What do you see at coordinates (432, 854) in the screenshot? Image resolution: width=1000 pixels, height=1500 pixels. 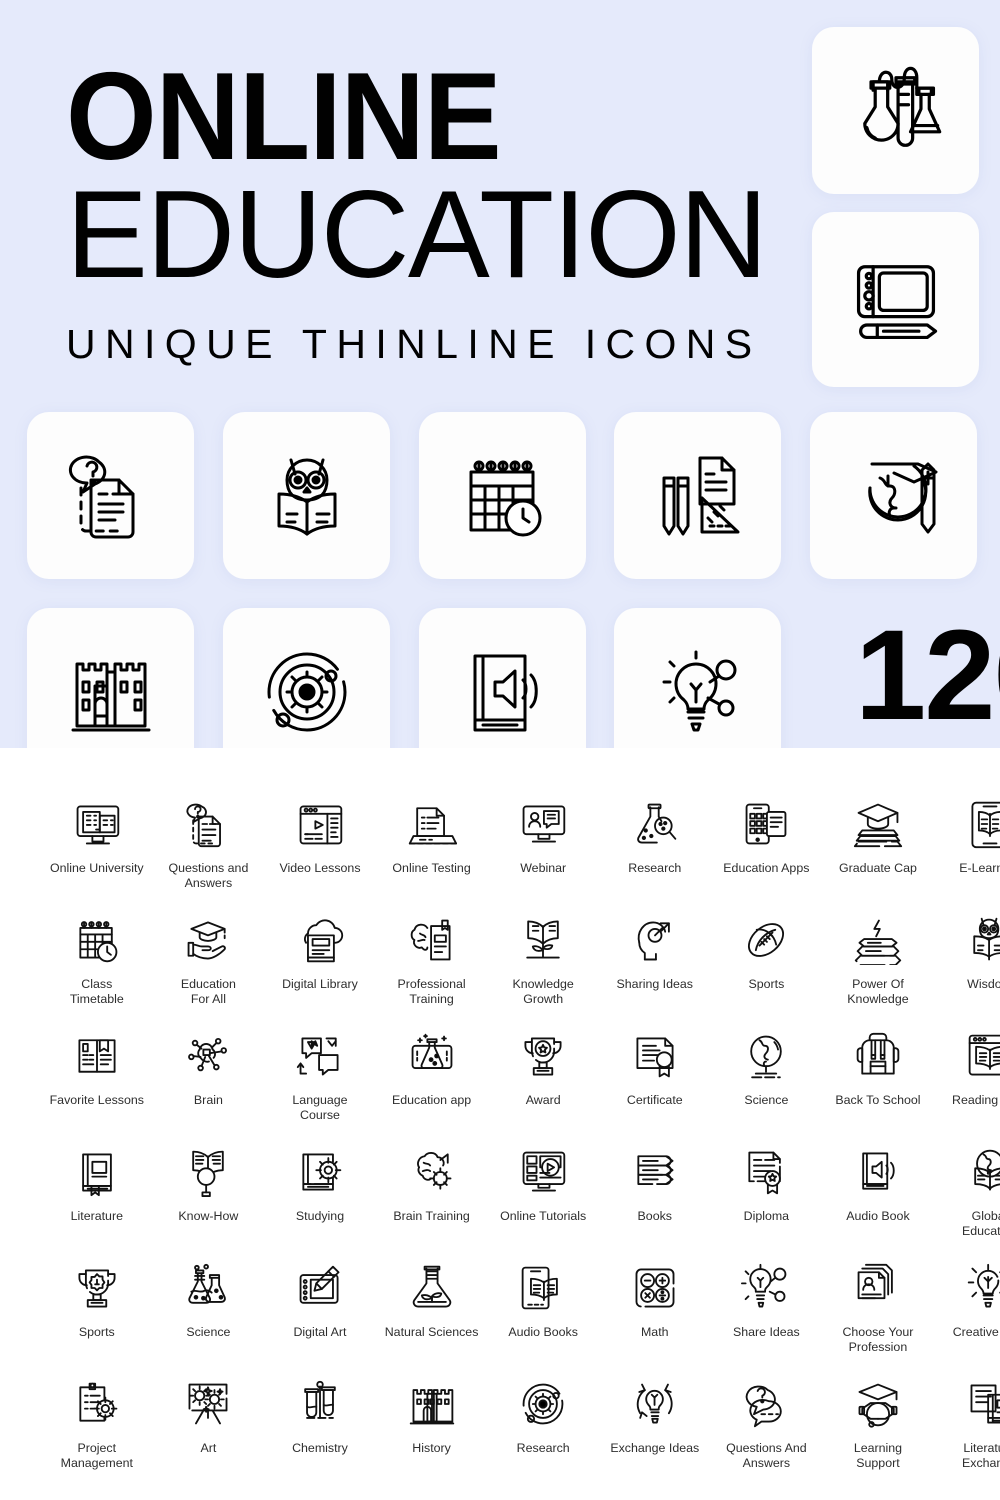 I see `icon-cell: Online Testing` at bounding box center [432, 854].